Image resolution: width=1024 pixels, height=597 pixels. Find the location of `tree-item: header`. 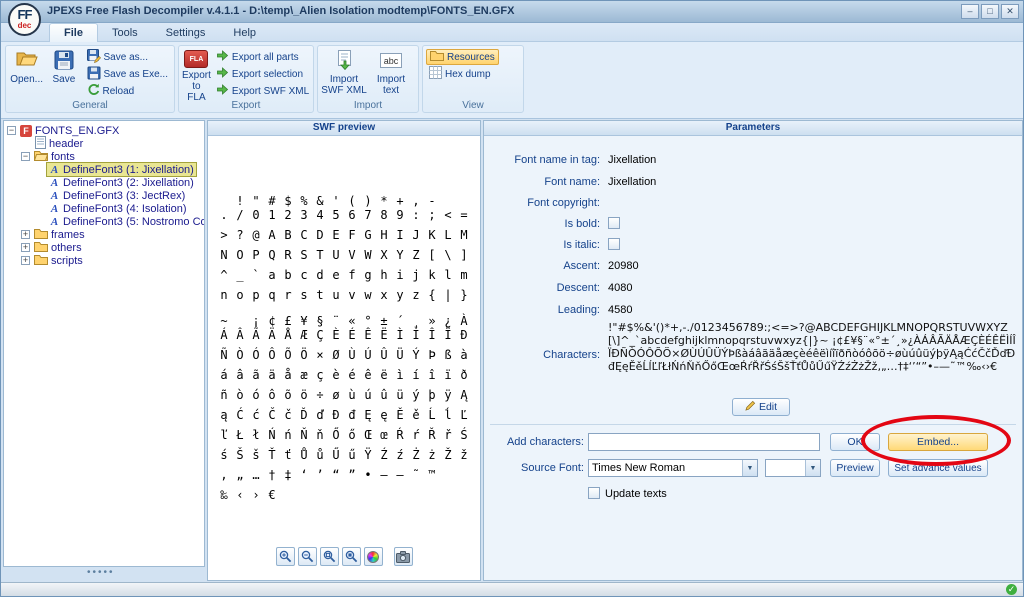

tree-item: header is located at coordinates (104, 142).